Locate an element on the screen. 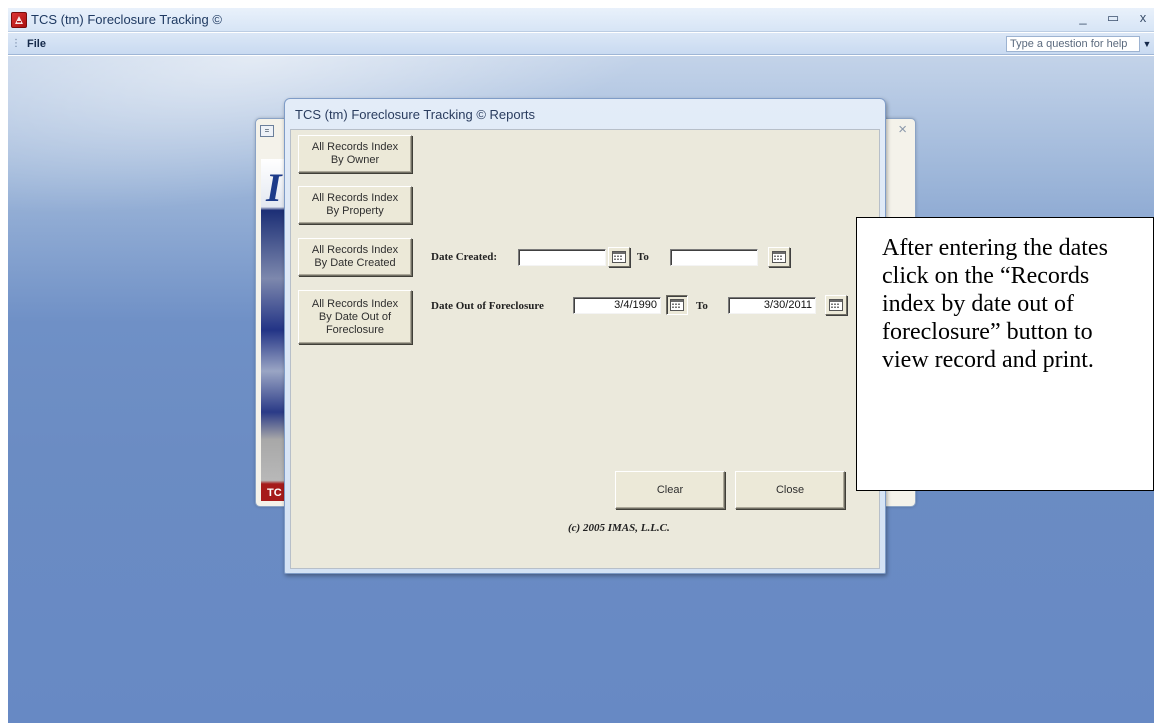  restore-button: ▭ is located at coordinates (1113, 18).